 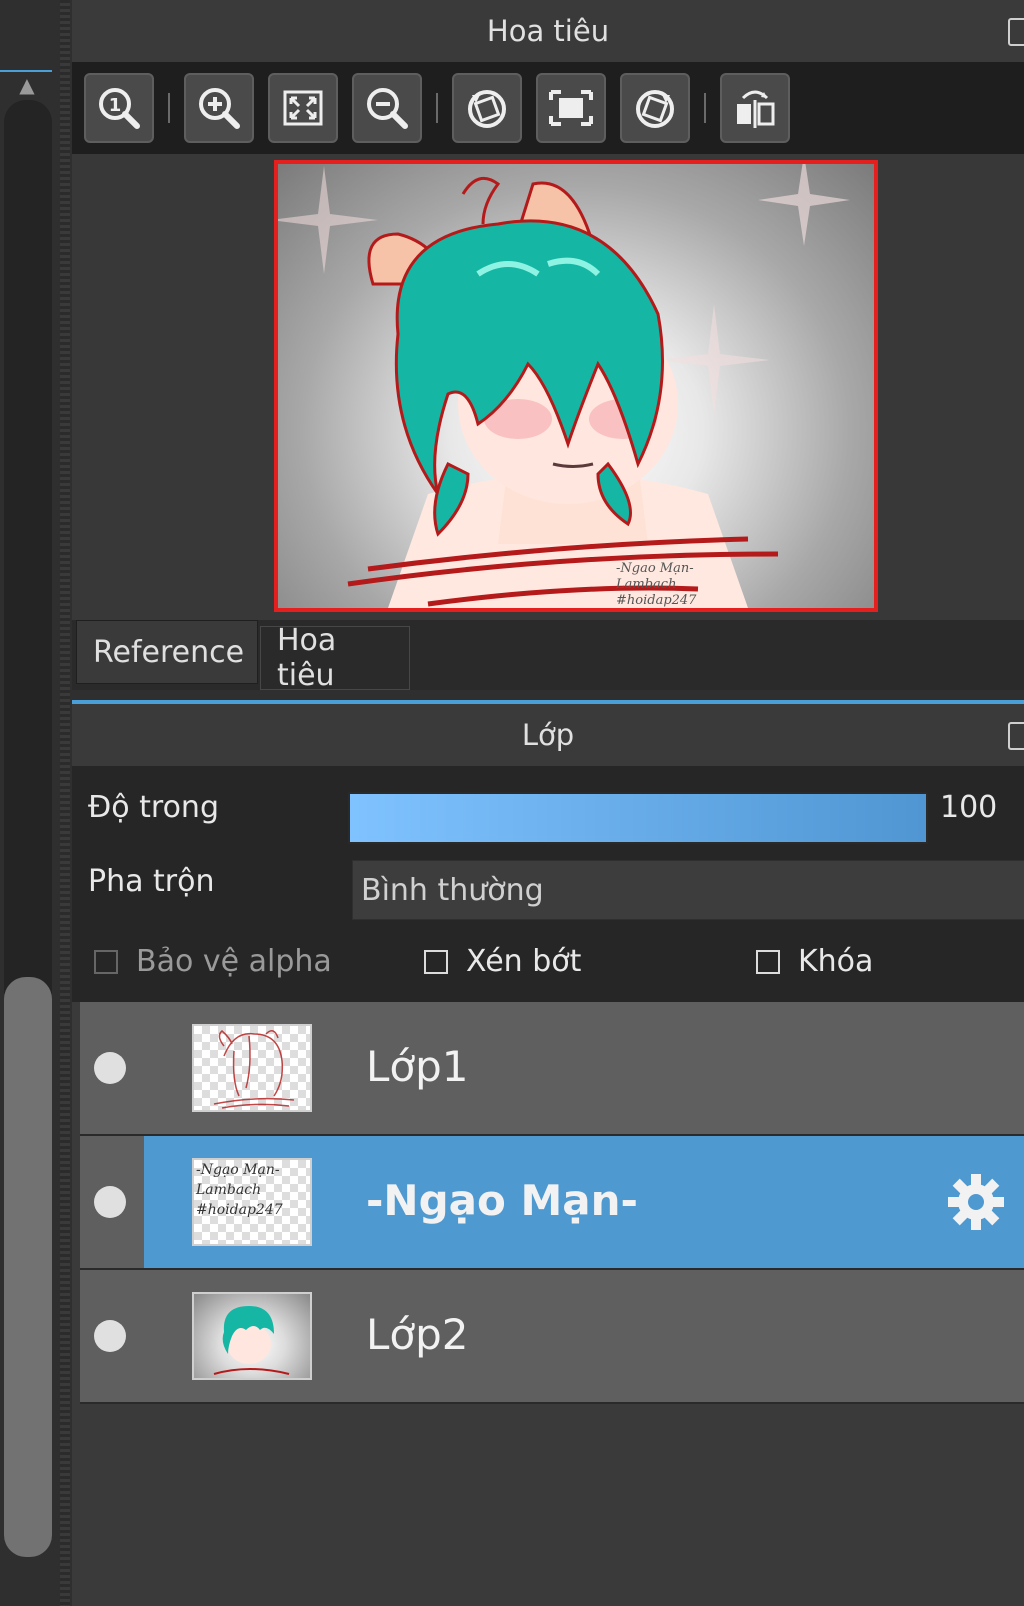 I want to click on zoom-out-button, so click(x=387, y=108).